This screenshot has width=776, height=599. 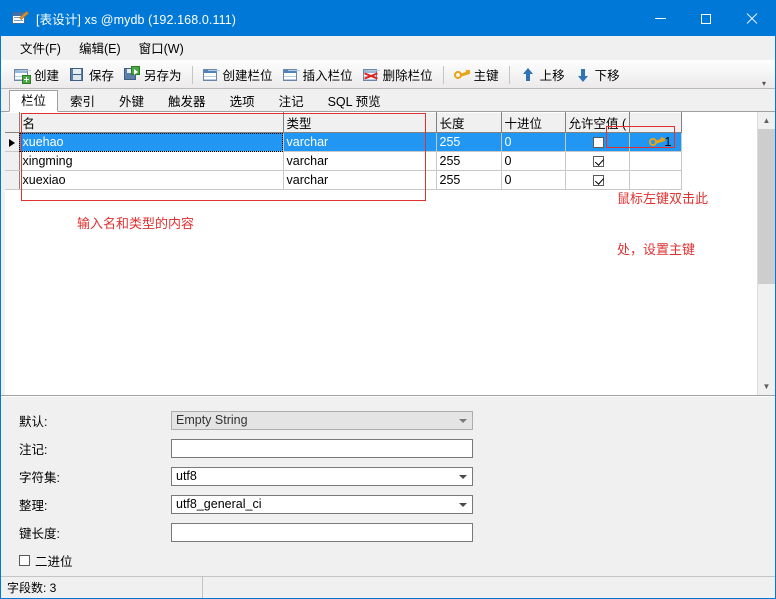 What do you see at coordinates (161, 47) in the screenshot?
I see `menu-window: 窗口(W)` at bounding box center [161, 47].